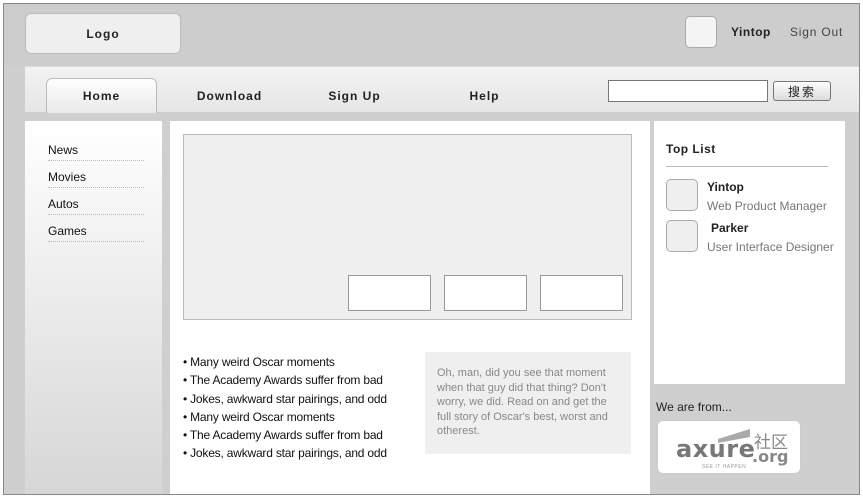 Image resolution: width=863 pixels, height=498 pixels. I want to click on sidebar-item-games: Games, so click(96, 229).